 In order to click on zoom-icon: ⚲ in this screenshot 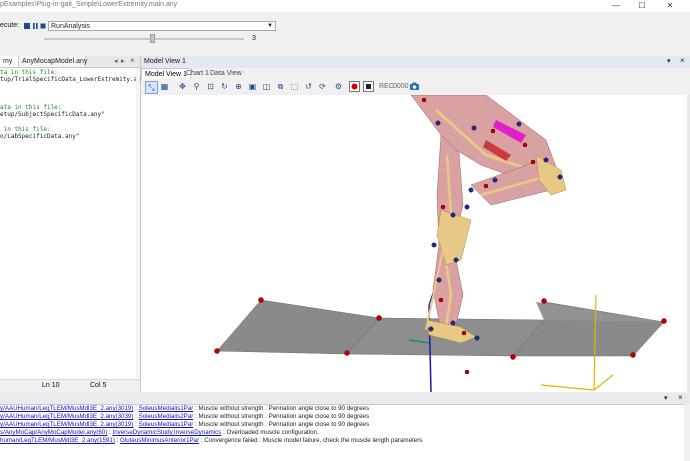, I will do `click(196, 86)`.